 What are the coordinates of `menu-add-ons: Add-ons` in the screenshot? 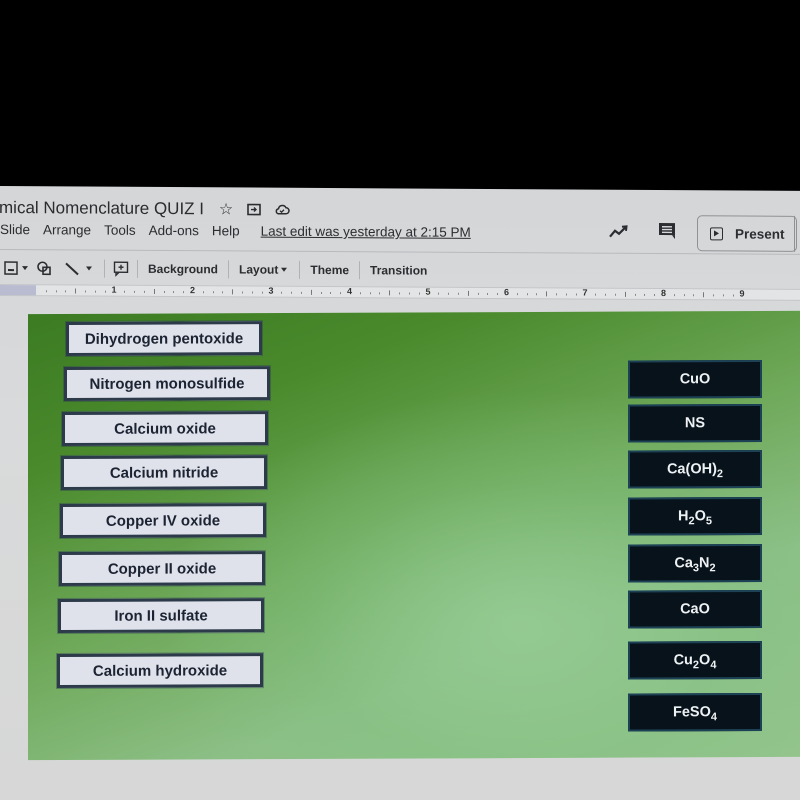 It's located at (174, 230).